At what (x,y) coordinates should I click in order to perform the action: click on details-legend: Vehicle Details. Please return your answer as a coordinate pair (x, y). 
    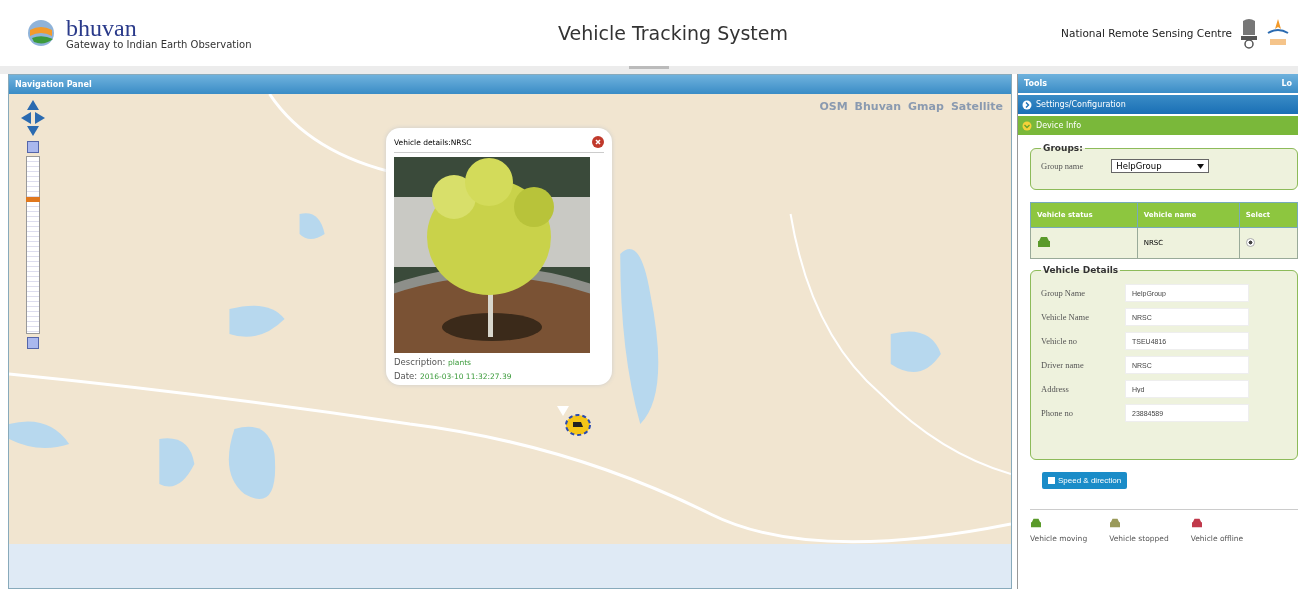
    Looking at the image, I should click on (1081, 270).